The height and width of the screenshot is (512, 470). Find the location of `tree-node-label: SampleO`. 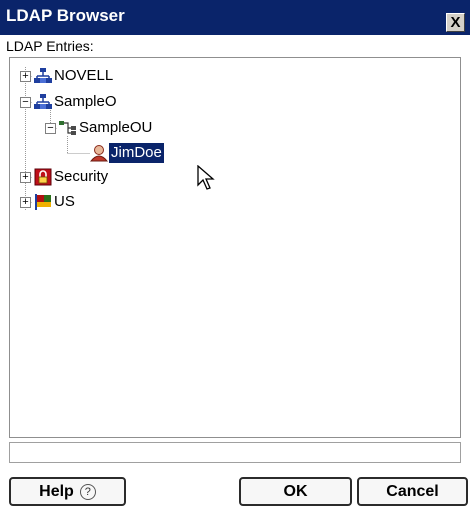

tree-node-label: SampleO is located at coordinates (85, 101).